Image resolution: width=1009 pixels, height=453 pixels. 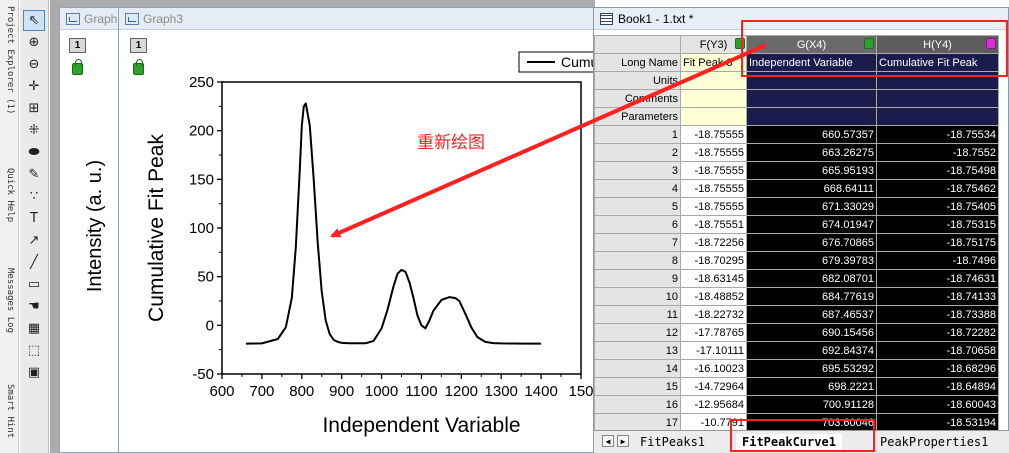 What do you see at coordinates (937, 170) in the screenshot?
I see `cell-h: -18.75498` at bounding box center [937, 170].